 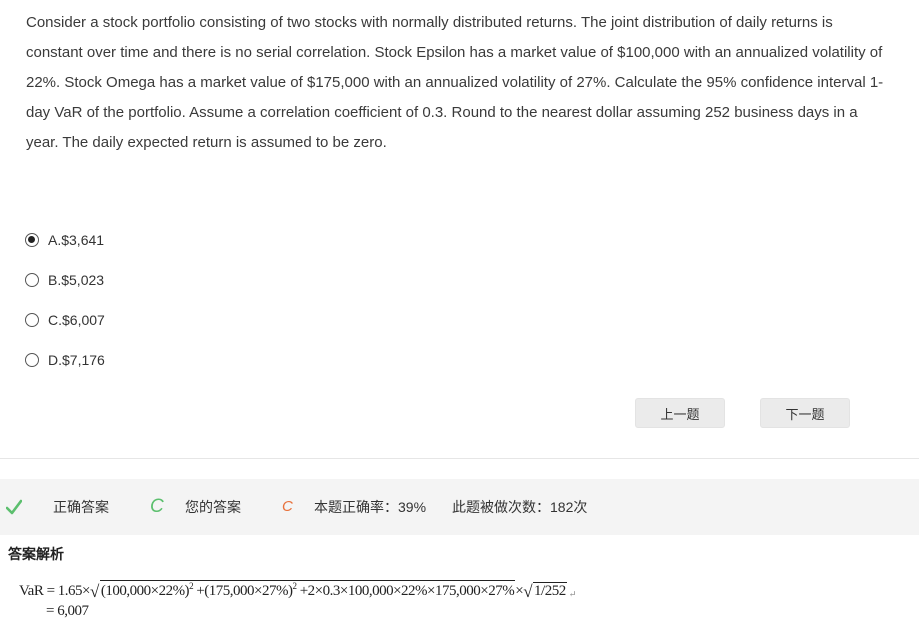 I want to click on answer-options: A.$3,641 B.$5,023 C.$6,007 D.$7,176, so click(x=65, y=300).